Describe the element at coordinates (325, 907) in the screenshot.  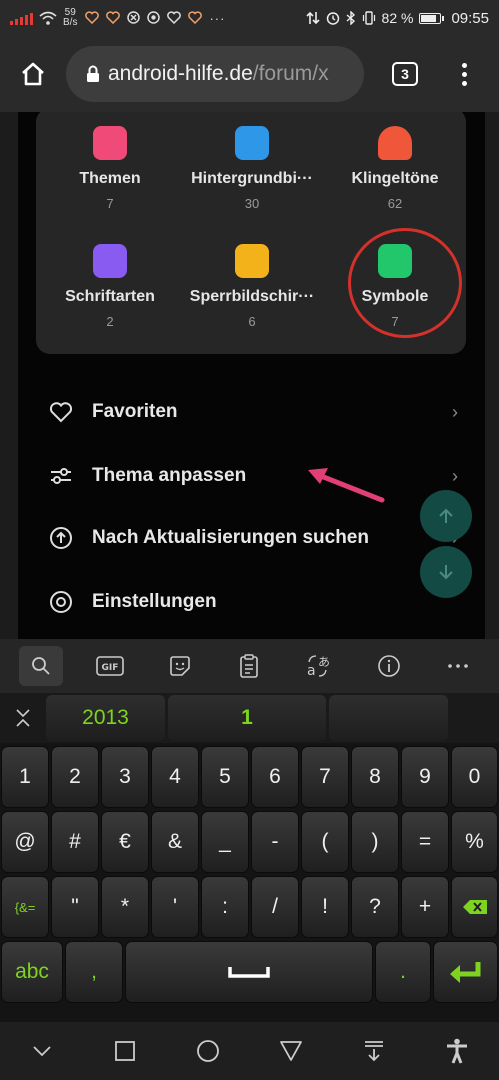
I see `key-exclamation: !` at that location.